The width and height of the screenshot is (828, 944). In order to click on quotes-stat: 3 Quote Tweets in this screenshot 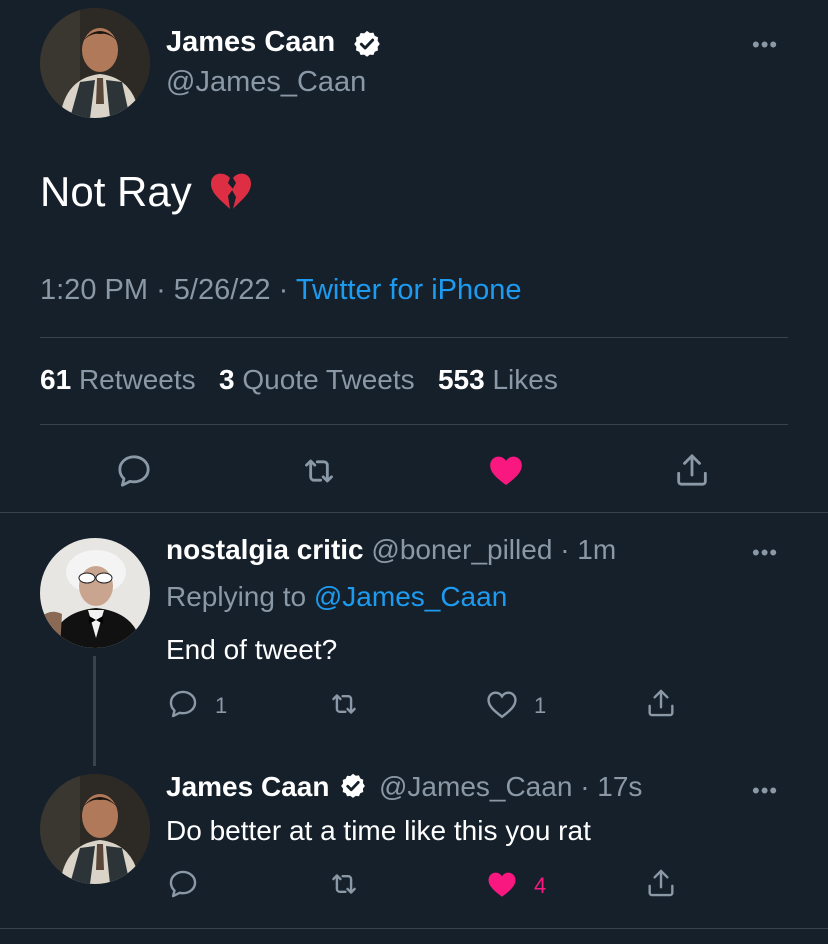, I will do `click(320, 379)`.